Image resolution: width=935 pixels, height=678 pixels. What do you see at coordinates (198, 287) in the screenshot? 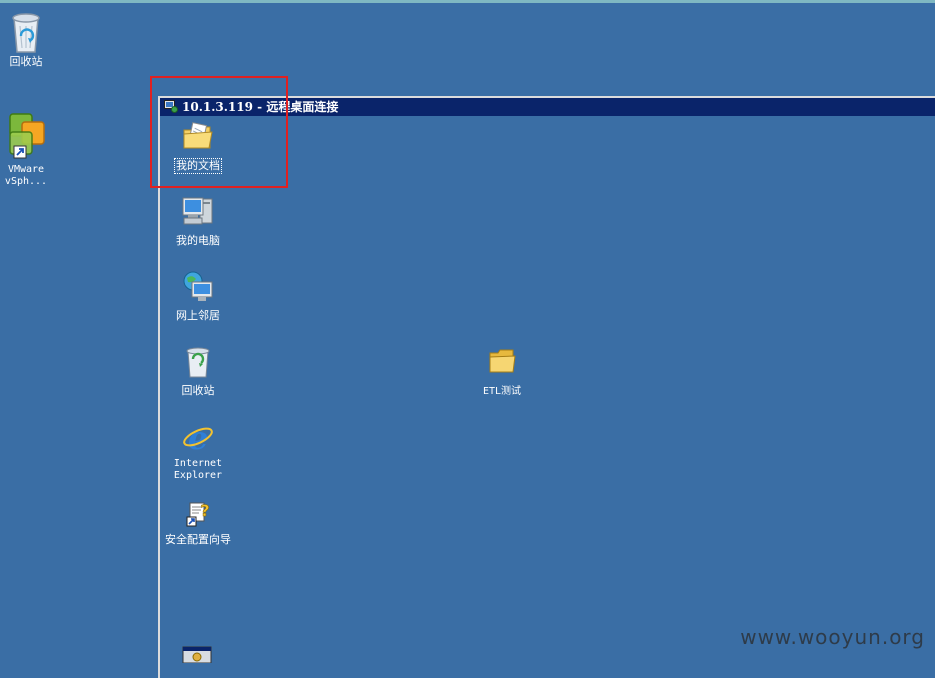
I see `network-globe-icon` at bounding box center [198, 287].